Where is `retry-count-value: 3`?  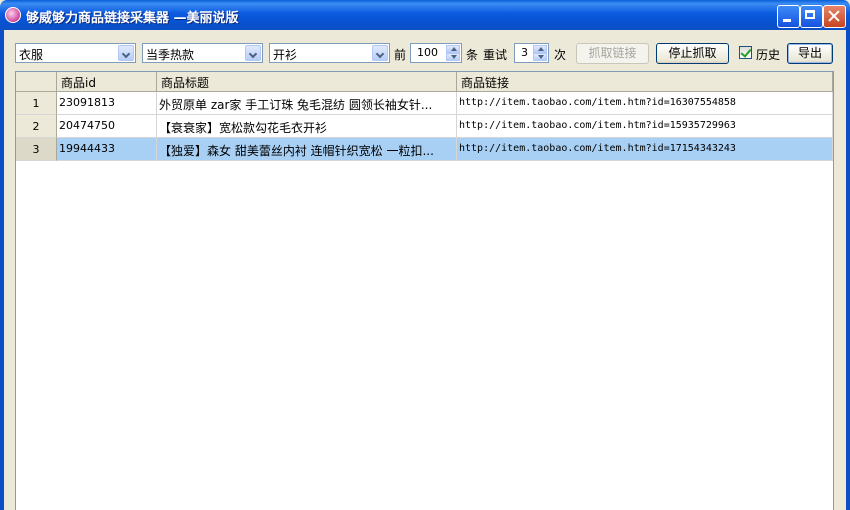
retry-count-value: 3 is located at coordinates (524, 52).